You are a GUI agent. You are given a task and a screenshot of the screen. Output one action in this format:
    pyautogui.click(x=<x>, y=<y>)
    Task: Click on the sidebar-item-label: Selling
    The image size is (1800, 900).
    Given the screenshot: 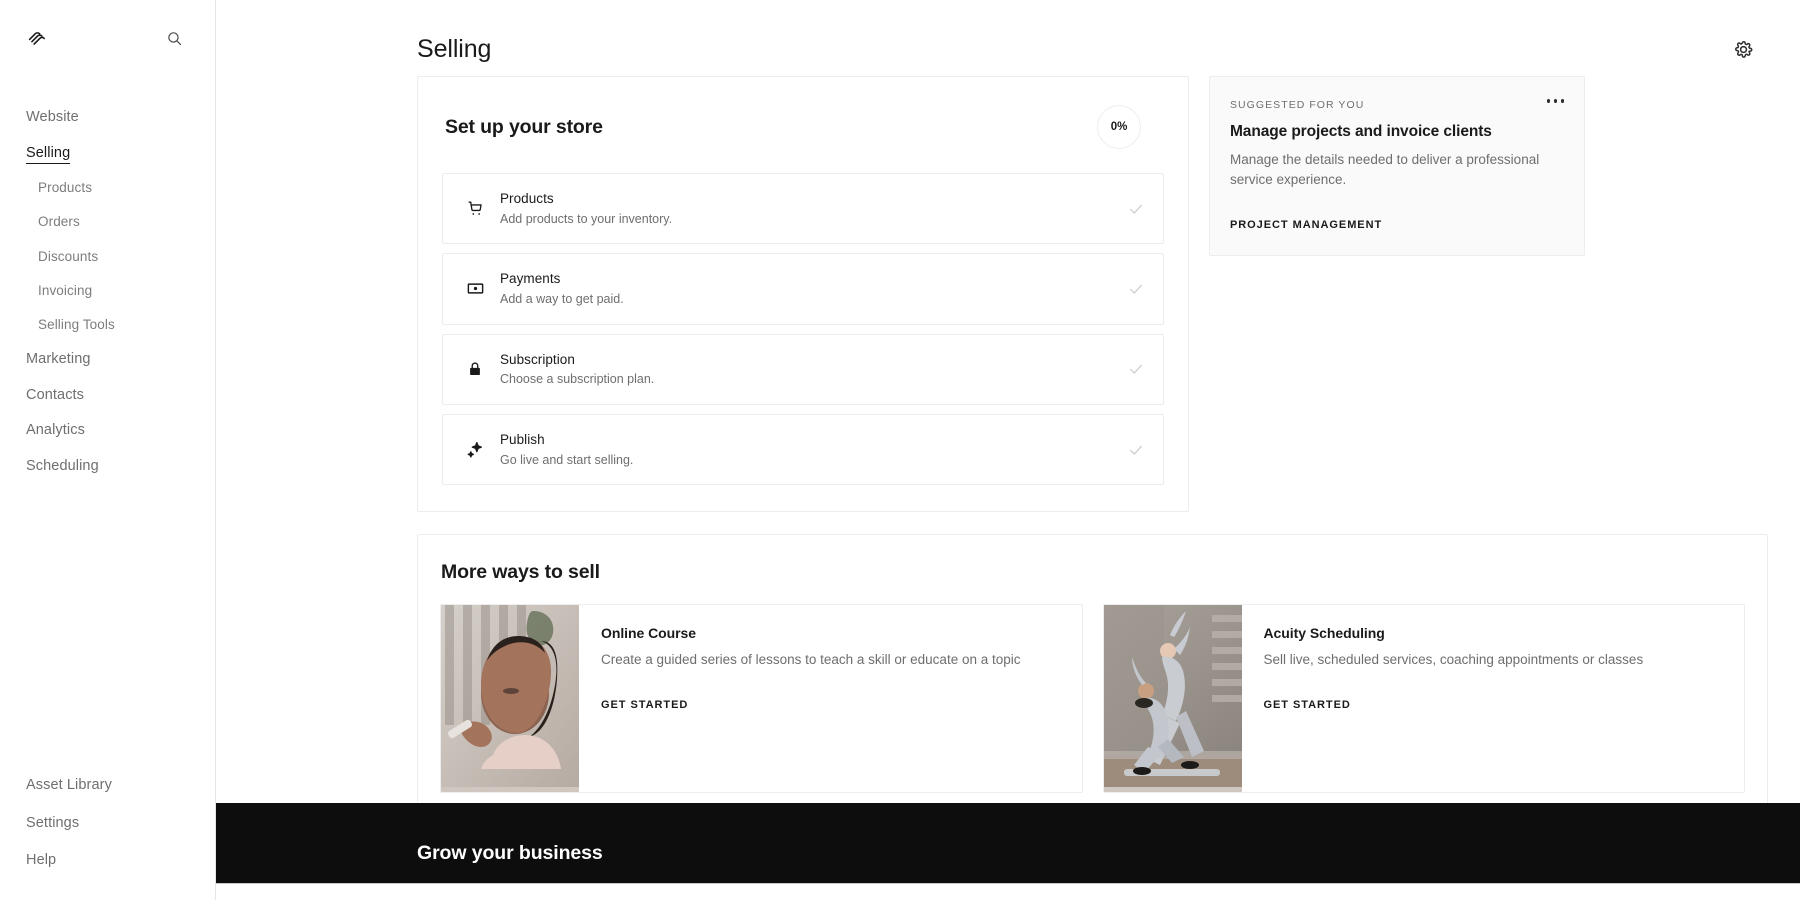 What is the action you would take?
    pyautogui.click(x=48, y=154)
    